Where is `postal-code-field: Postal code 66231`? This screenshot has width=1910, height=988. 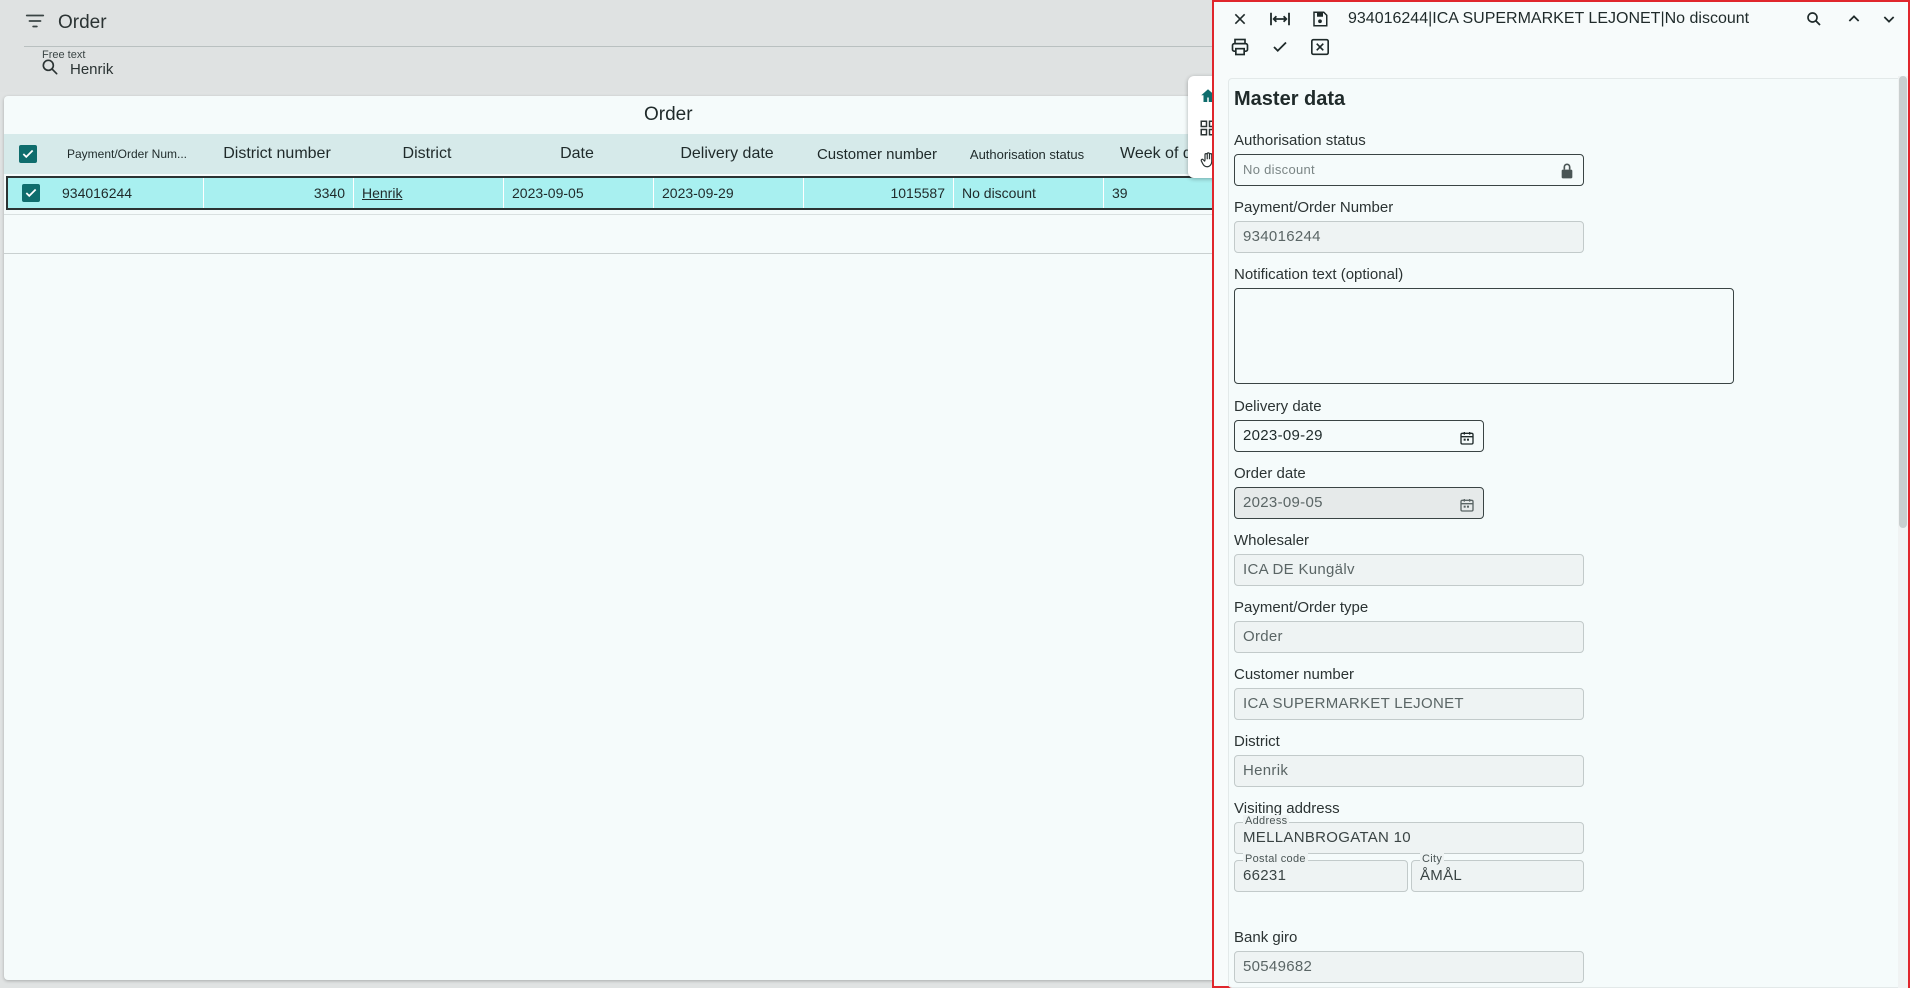
postal-code-field: Postal code 66231 is located at coordinates (1321, 872).